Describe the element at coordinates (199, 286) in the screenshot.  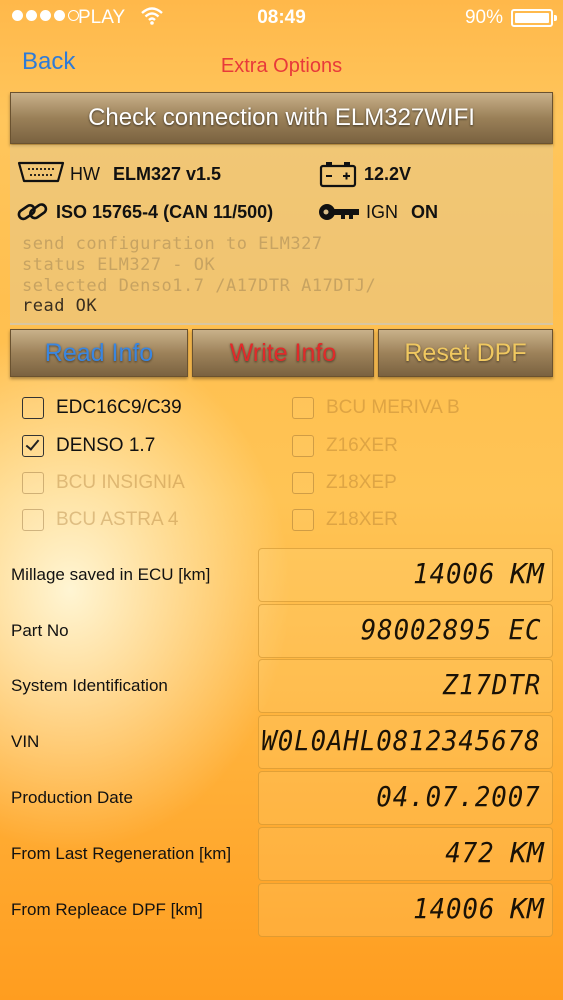
I see `log-line: selected Denso1.7 /A17DTR A17DTJ/` at that location.